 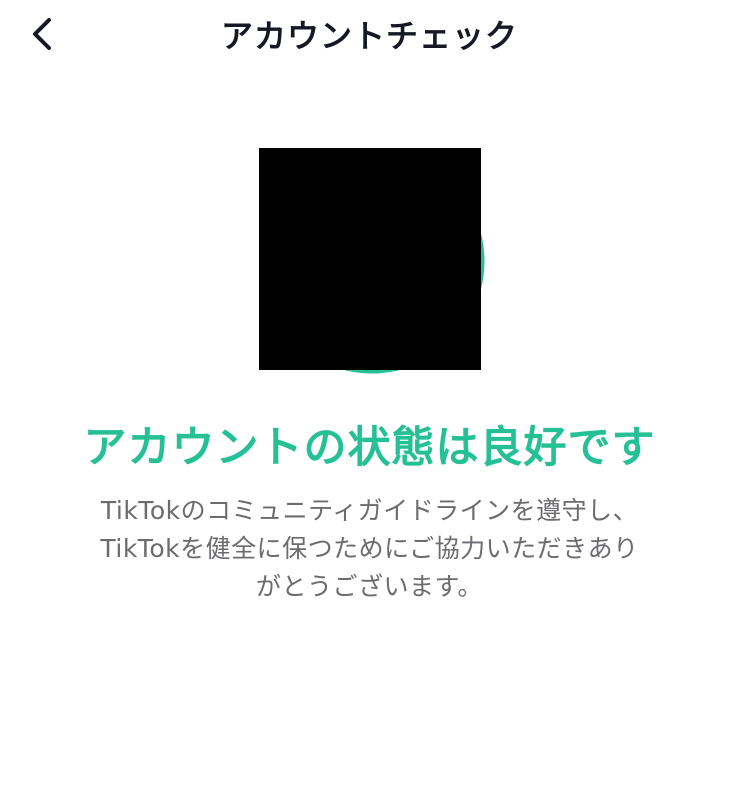 I want to click on page-title: アカウントチェック, so click(x=369, y=36).